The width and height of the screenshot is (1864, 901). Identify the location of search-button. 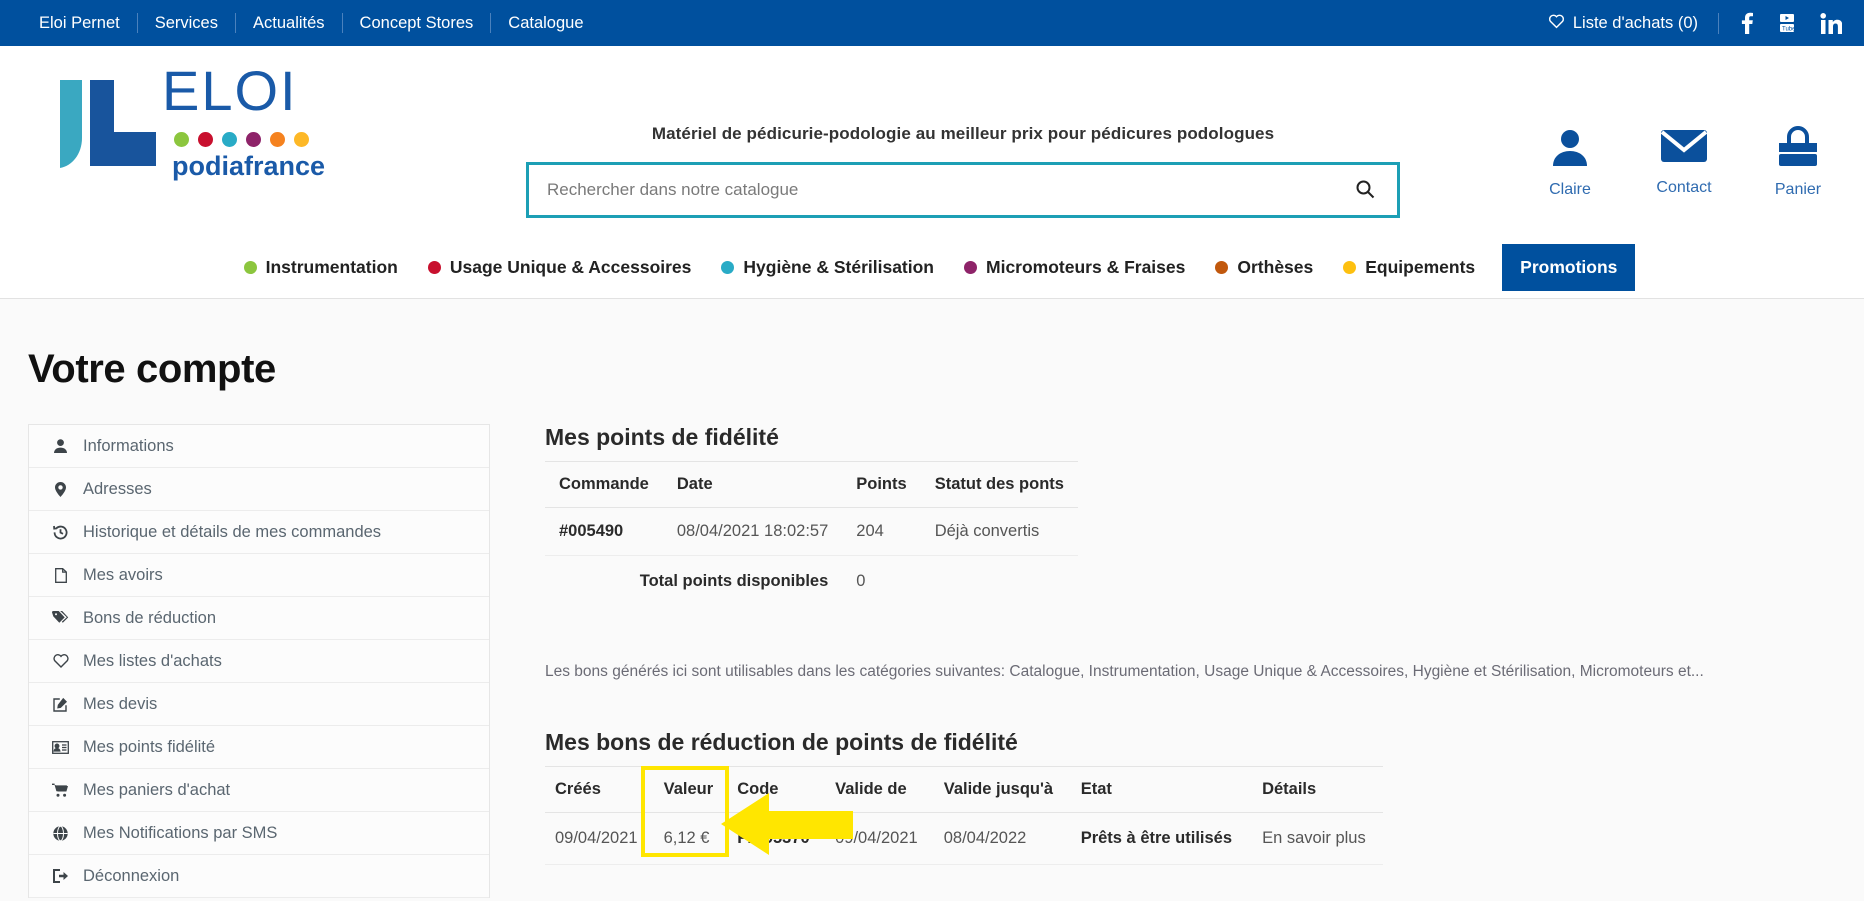
(1365, 190).